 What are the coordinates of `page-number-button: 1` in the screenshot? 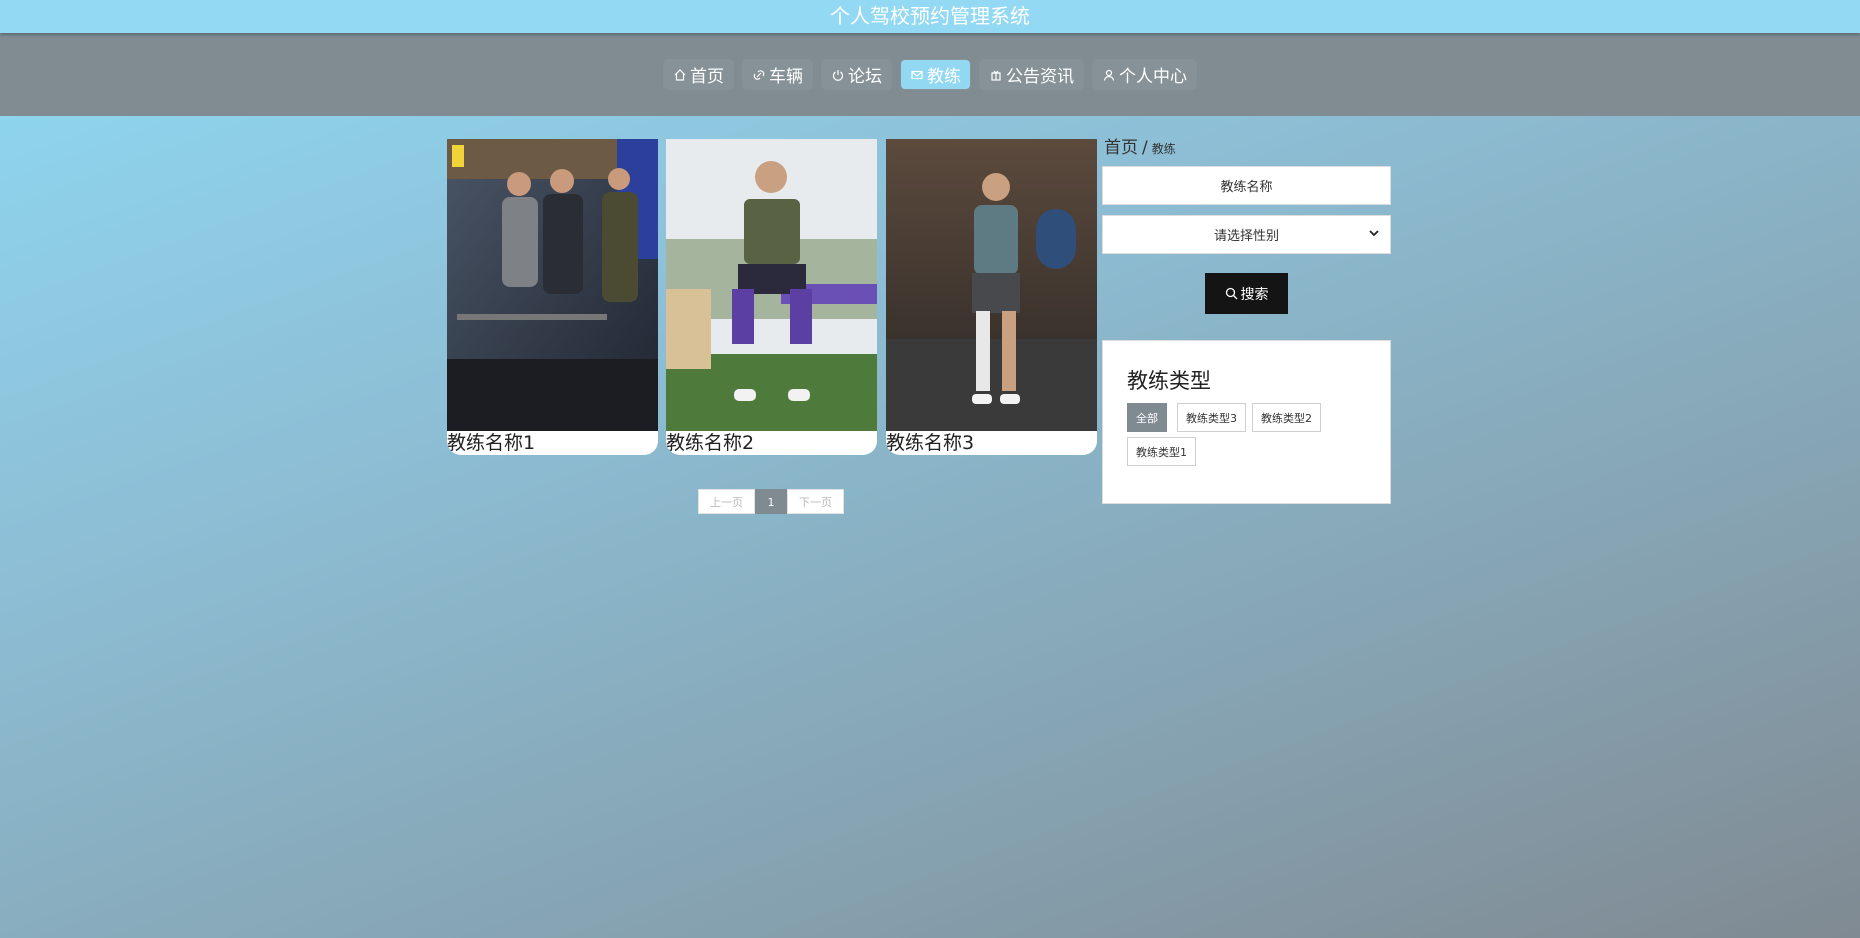 It's located at (771, 501).